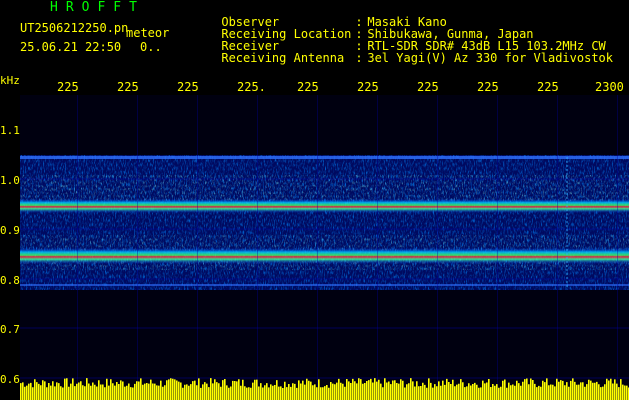 This screenshot has height=400, width=629. I want to click on freq-tick-label: 1.1, so click(10, 130).